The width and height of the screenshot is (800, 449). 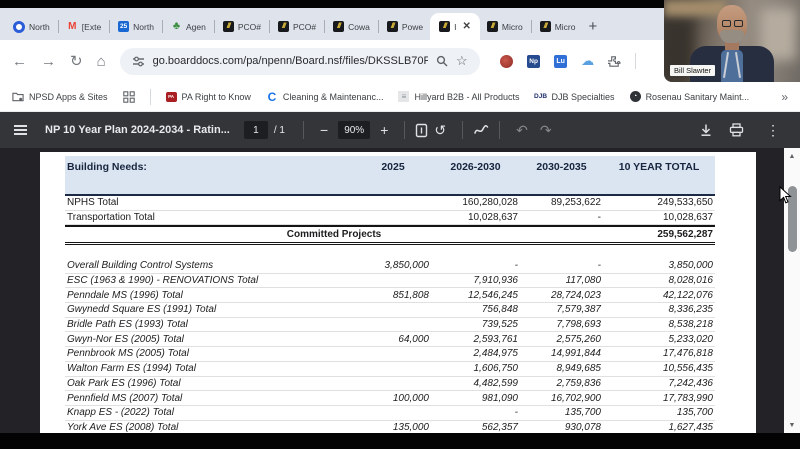 I want to click on red-extension-icon, so click(x=507, y=61).